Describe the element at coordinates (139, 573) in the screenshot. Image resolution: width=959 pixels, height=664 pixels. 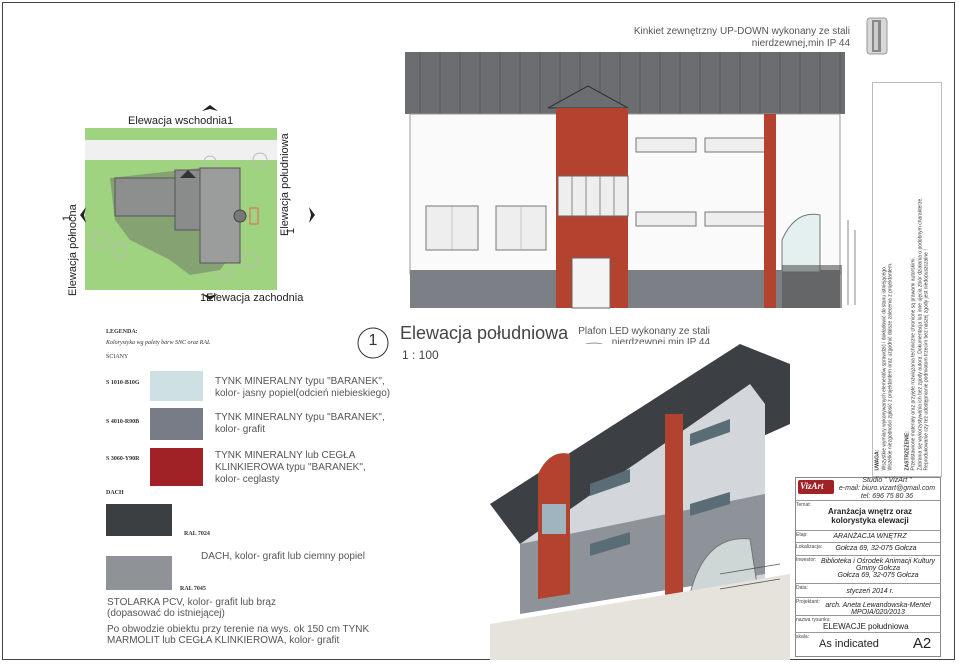
I see `legend-swatch-window` at that location.